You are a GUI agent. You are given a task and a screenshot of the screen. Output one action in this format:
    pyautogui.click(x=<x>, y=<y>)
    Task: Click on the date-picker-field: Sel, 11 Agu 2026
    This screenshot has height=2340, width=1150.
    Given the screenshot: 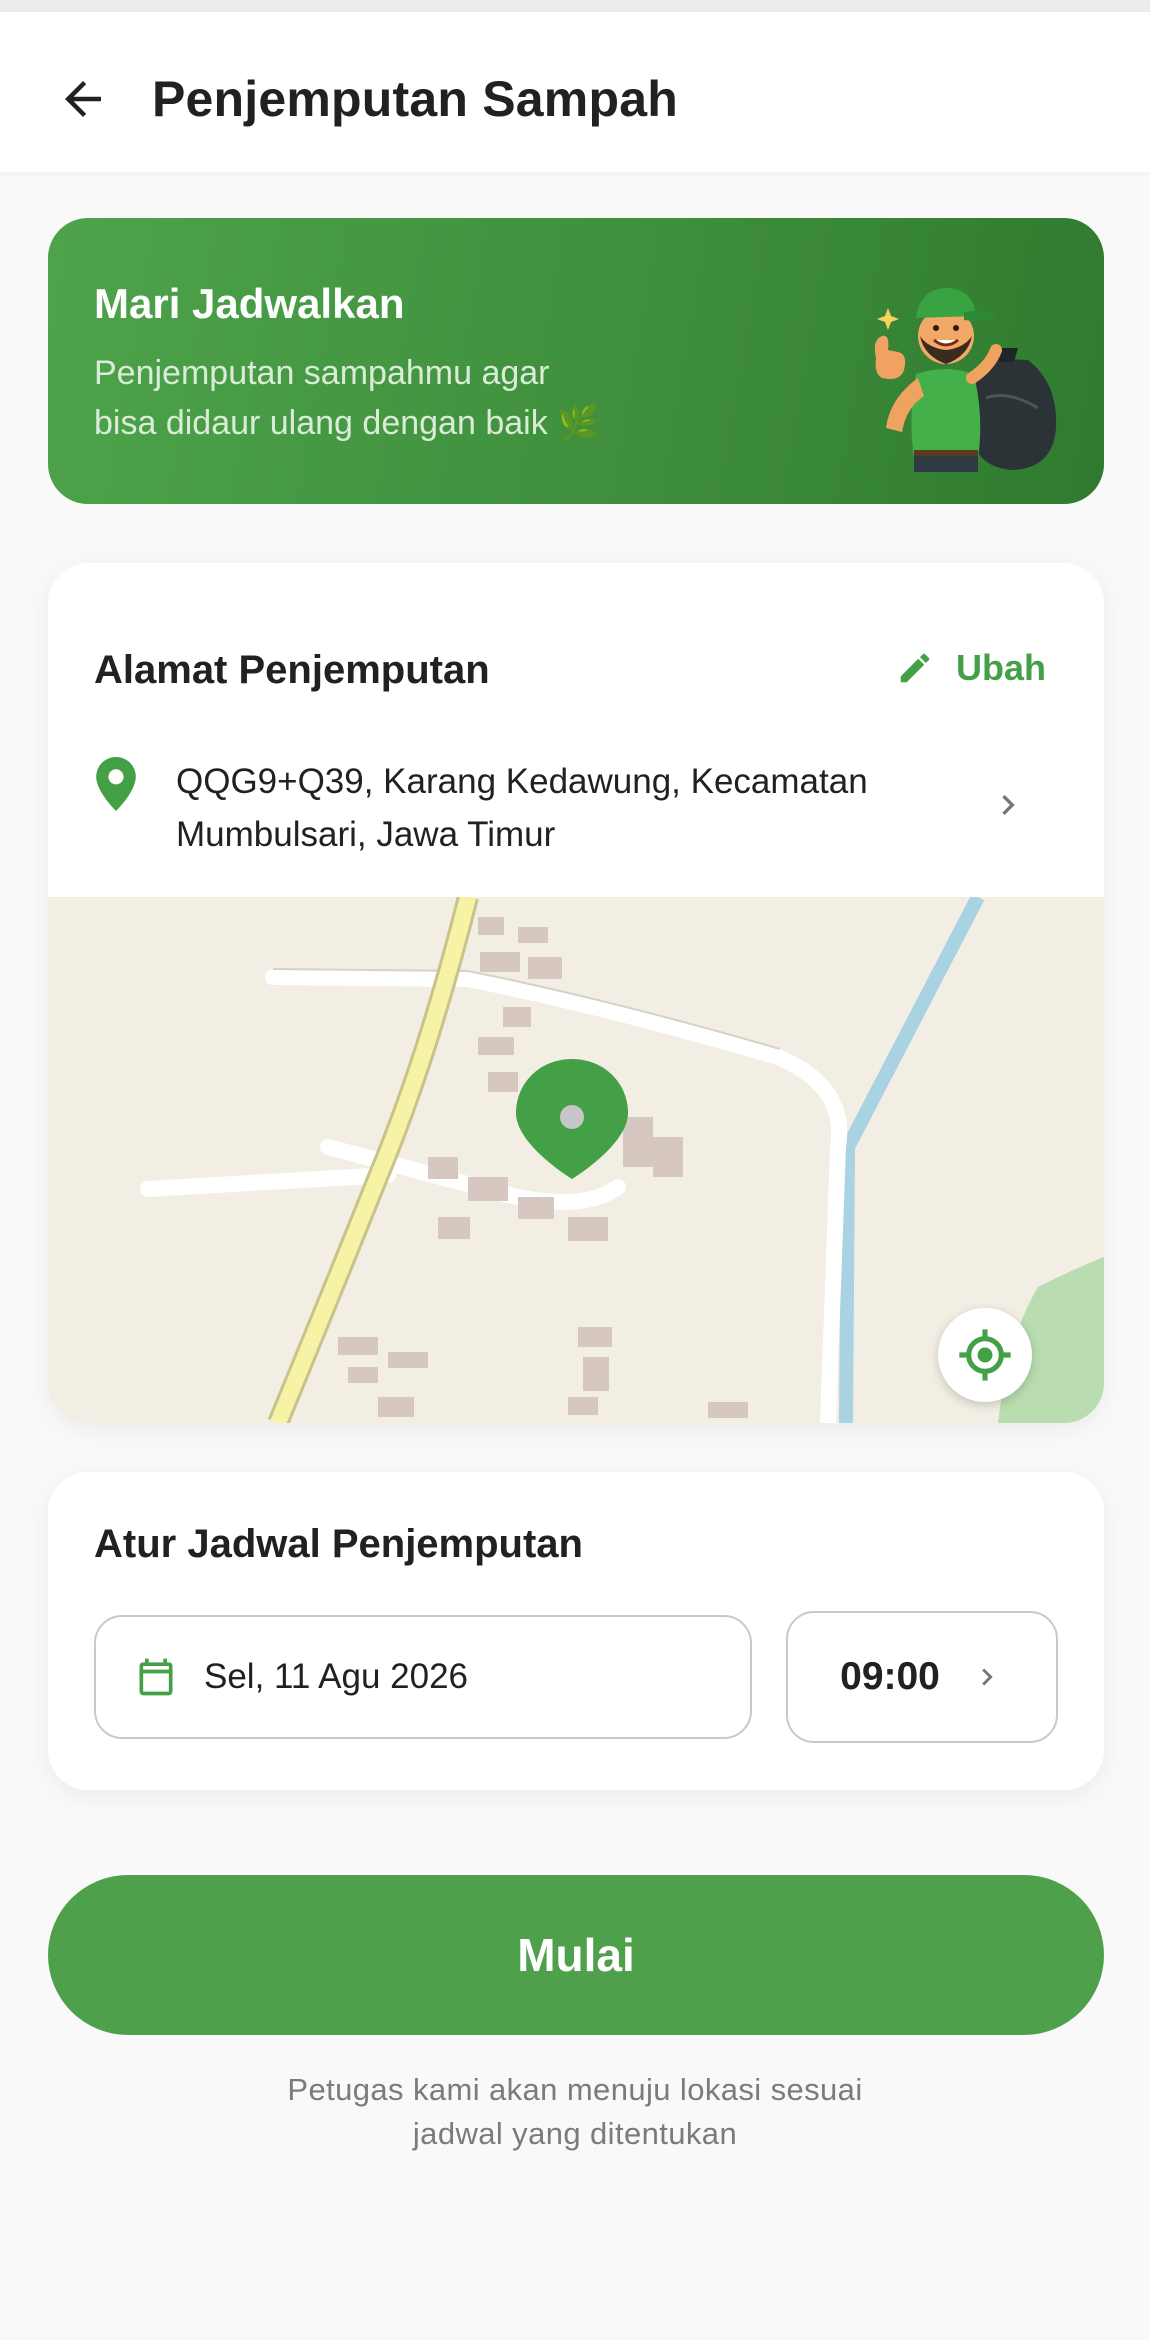 What is the action you would take?
    pyautogui.click(x=423, y=1677)
    